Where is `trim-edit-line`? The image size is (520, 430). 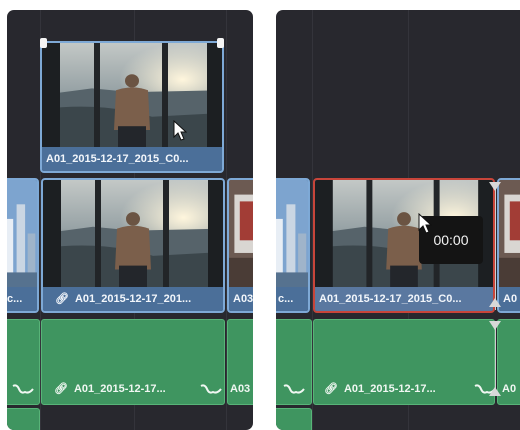 trim-edit-line is located at coordinates (495, 246).